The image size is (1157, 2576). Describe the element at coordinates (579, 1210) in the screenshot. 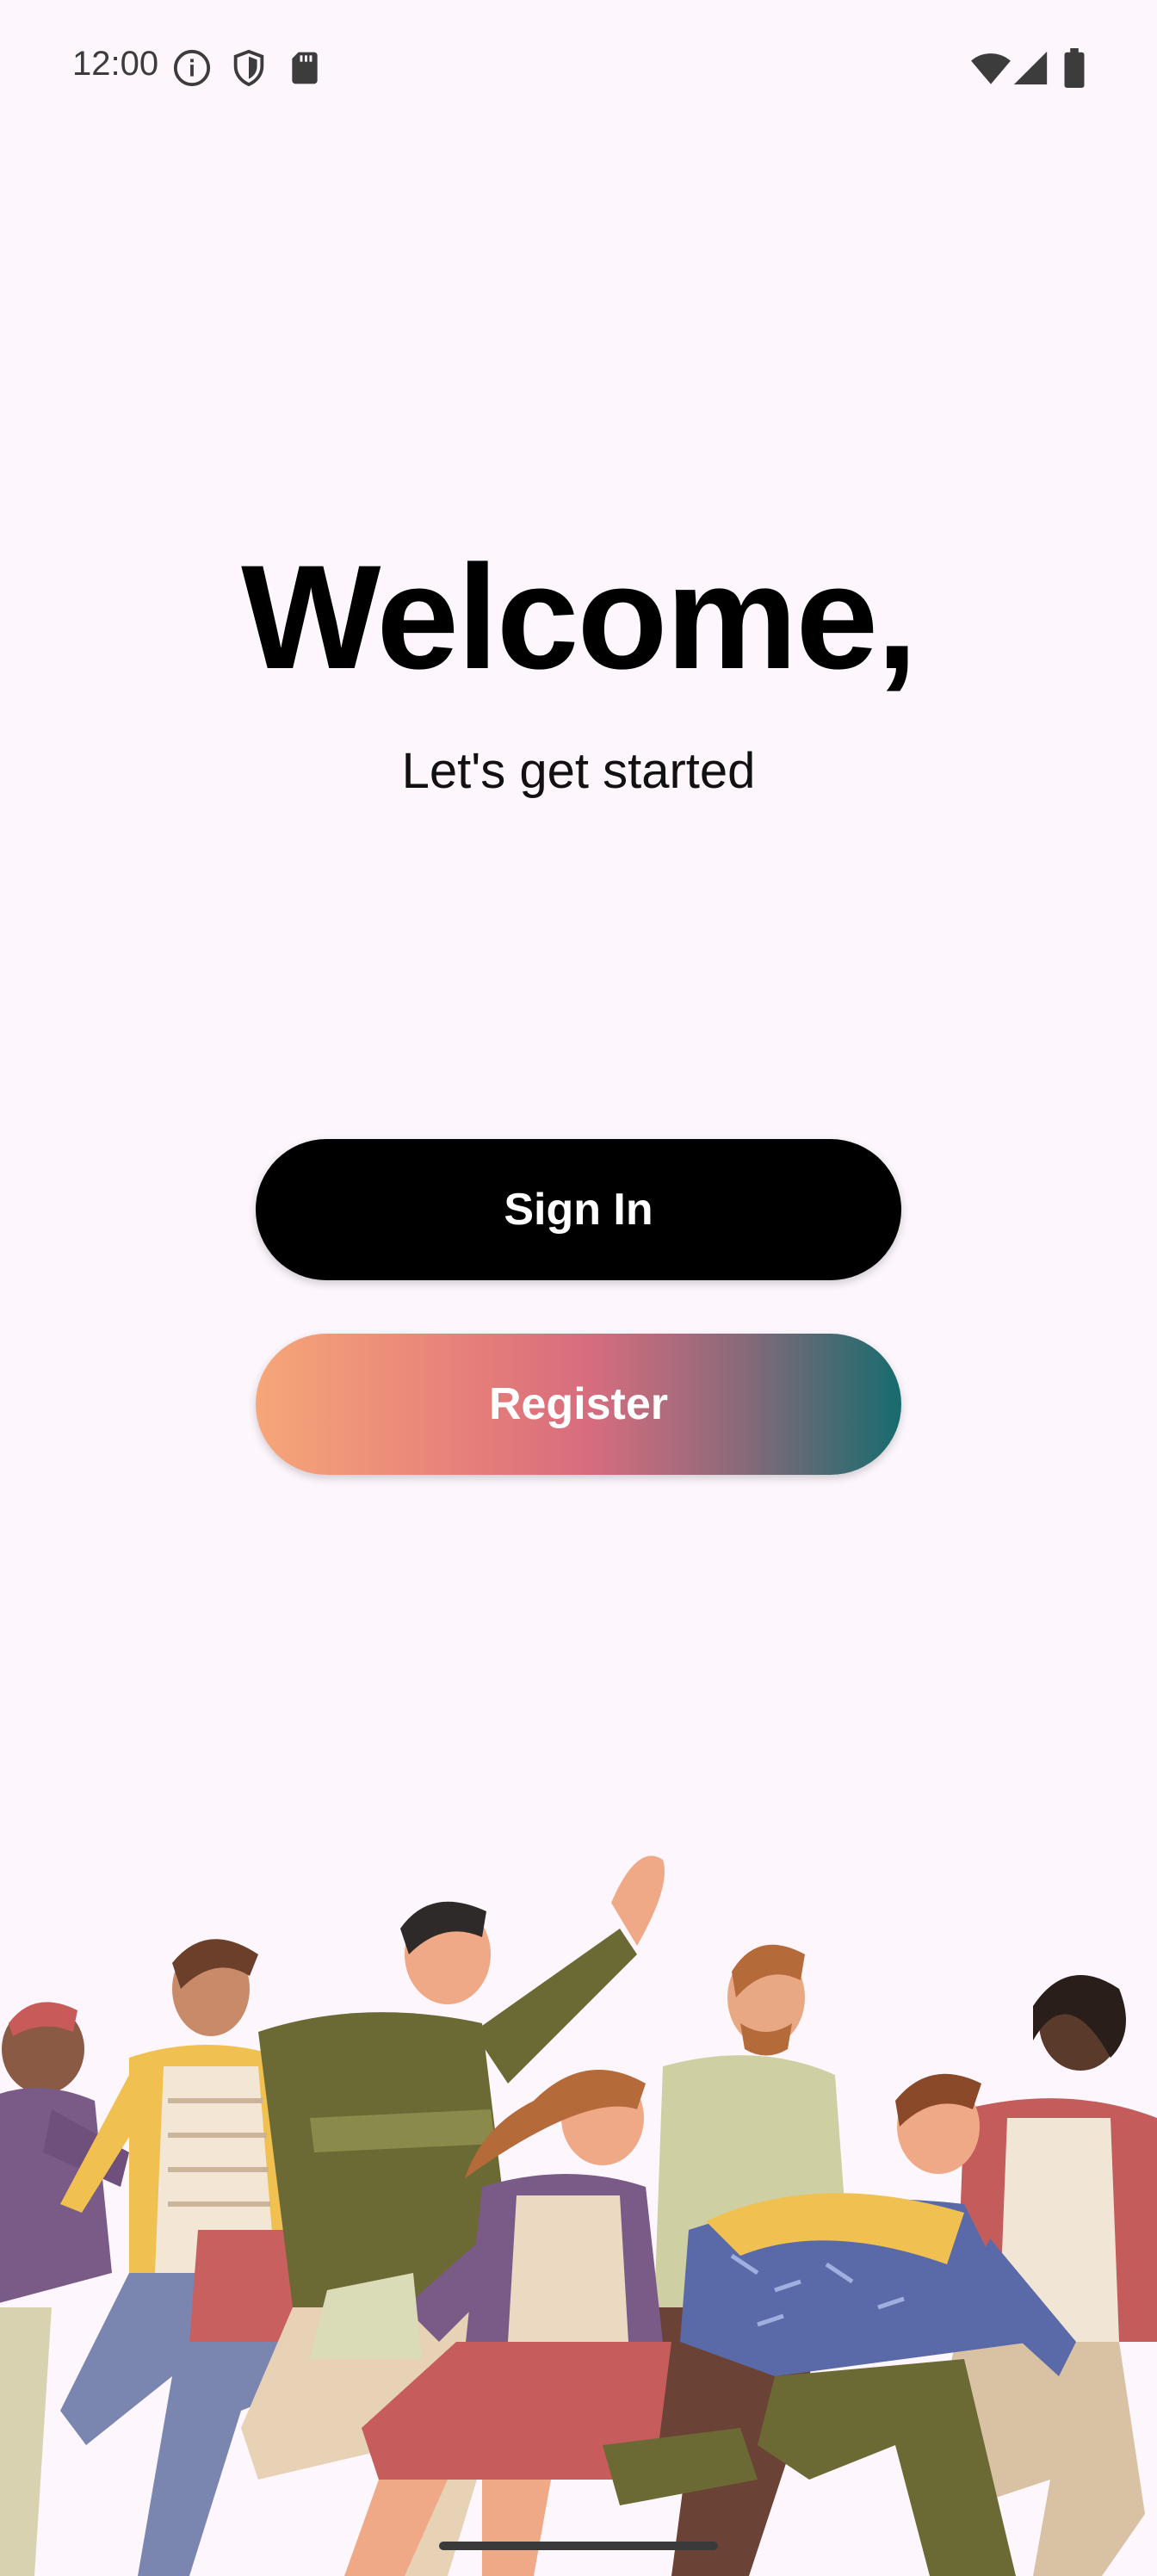

I see `sign-in-button: Sign In` at that location.